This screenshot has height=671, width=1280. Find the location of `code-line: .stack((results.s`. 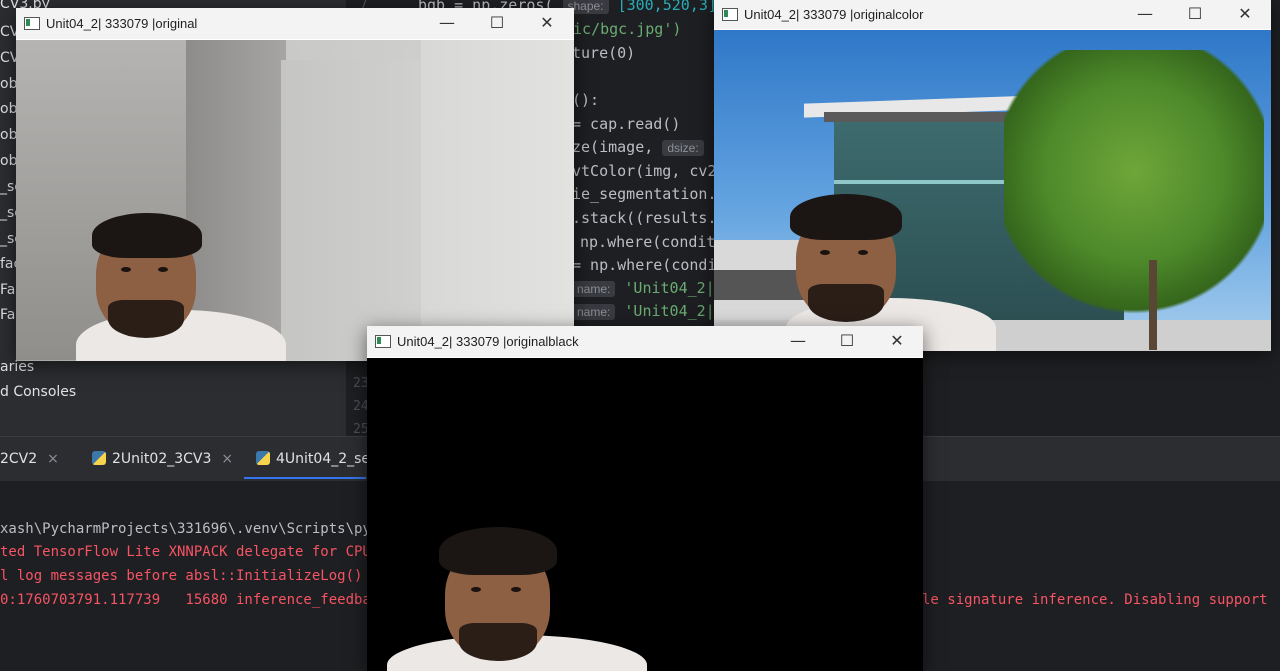

code-line: .stack((results.s is located at coordinates (649, 218).